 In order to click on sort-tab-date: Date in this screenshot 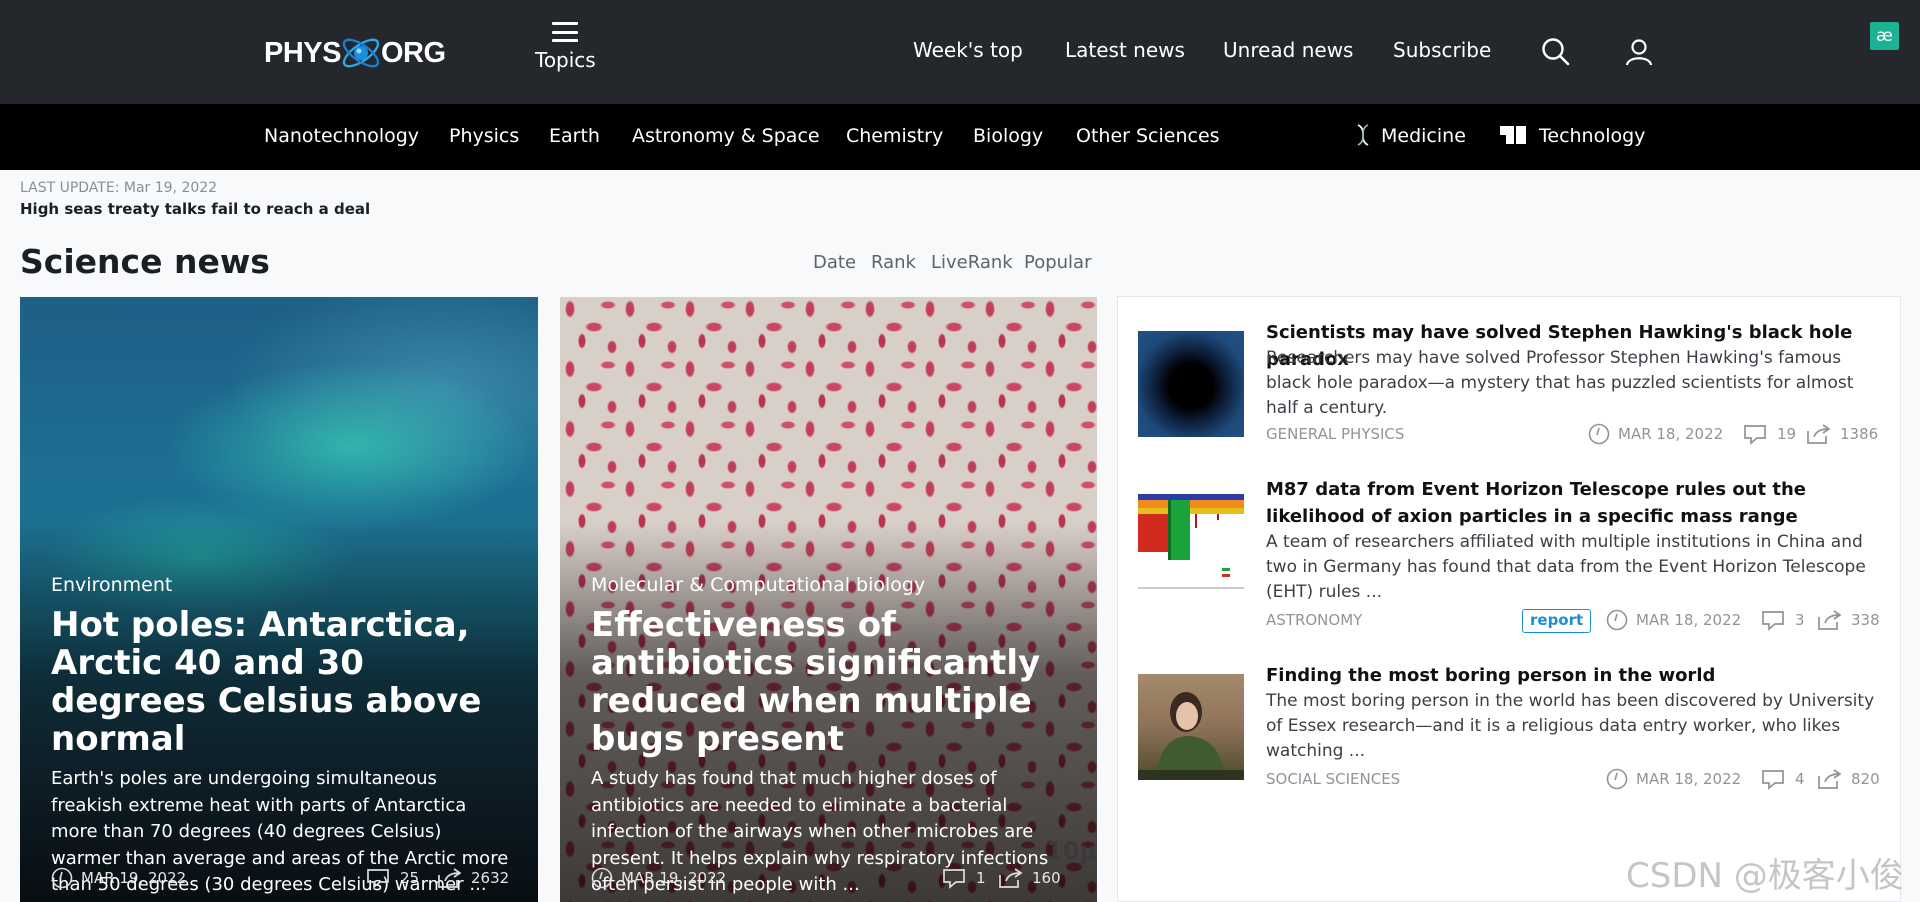, I will do `click(834, 262)`.